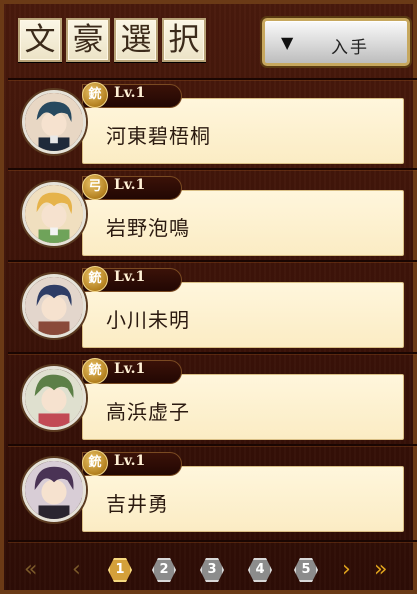  I want to click on author-row: 弓 Lv.1 岩野泡鳴, so click(212, 216).